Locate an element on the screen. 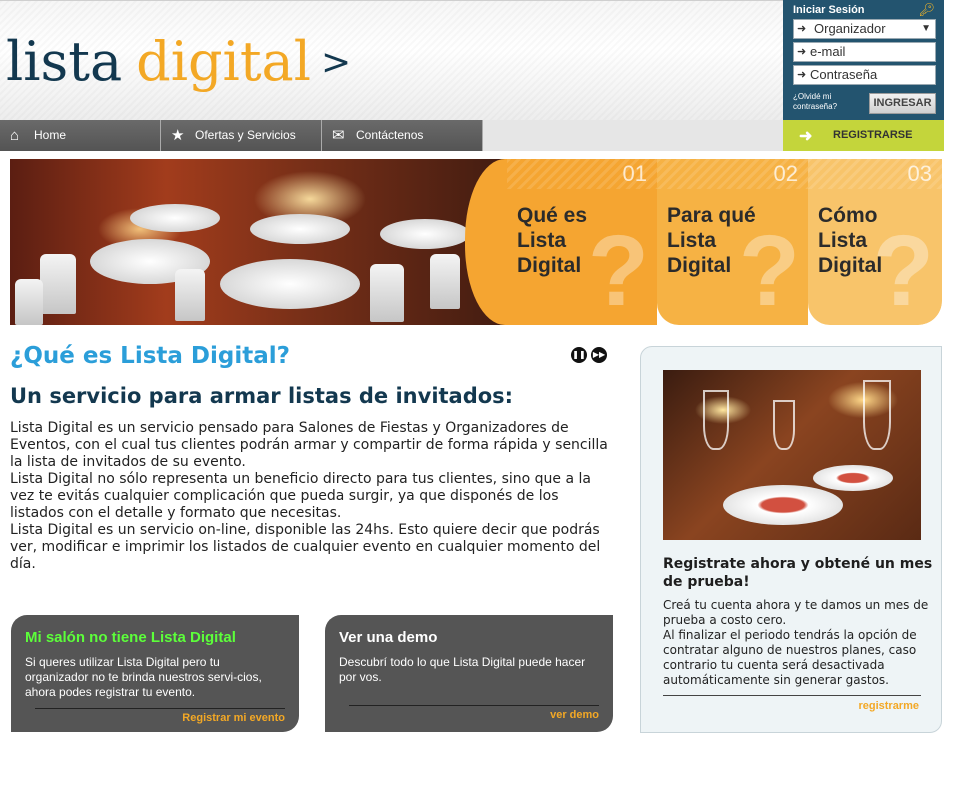 This screenshot has width=965, height=800. banner-panel-1: 01 ? Qué es Lista Digital is located at coordinates (582, 242).